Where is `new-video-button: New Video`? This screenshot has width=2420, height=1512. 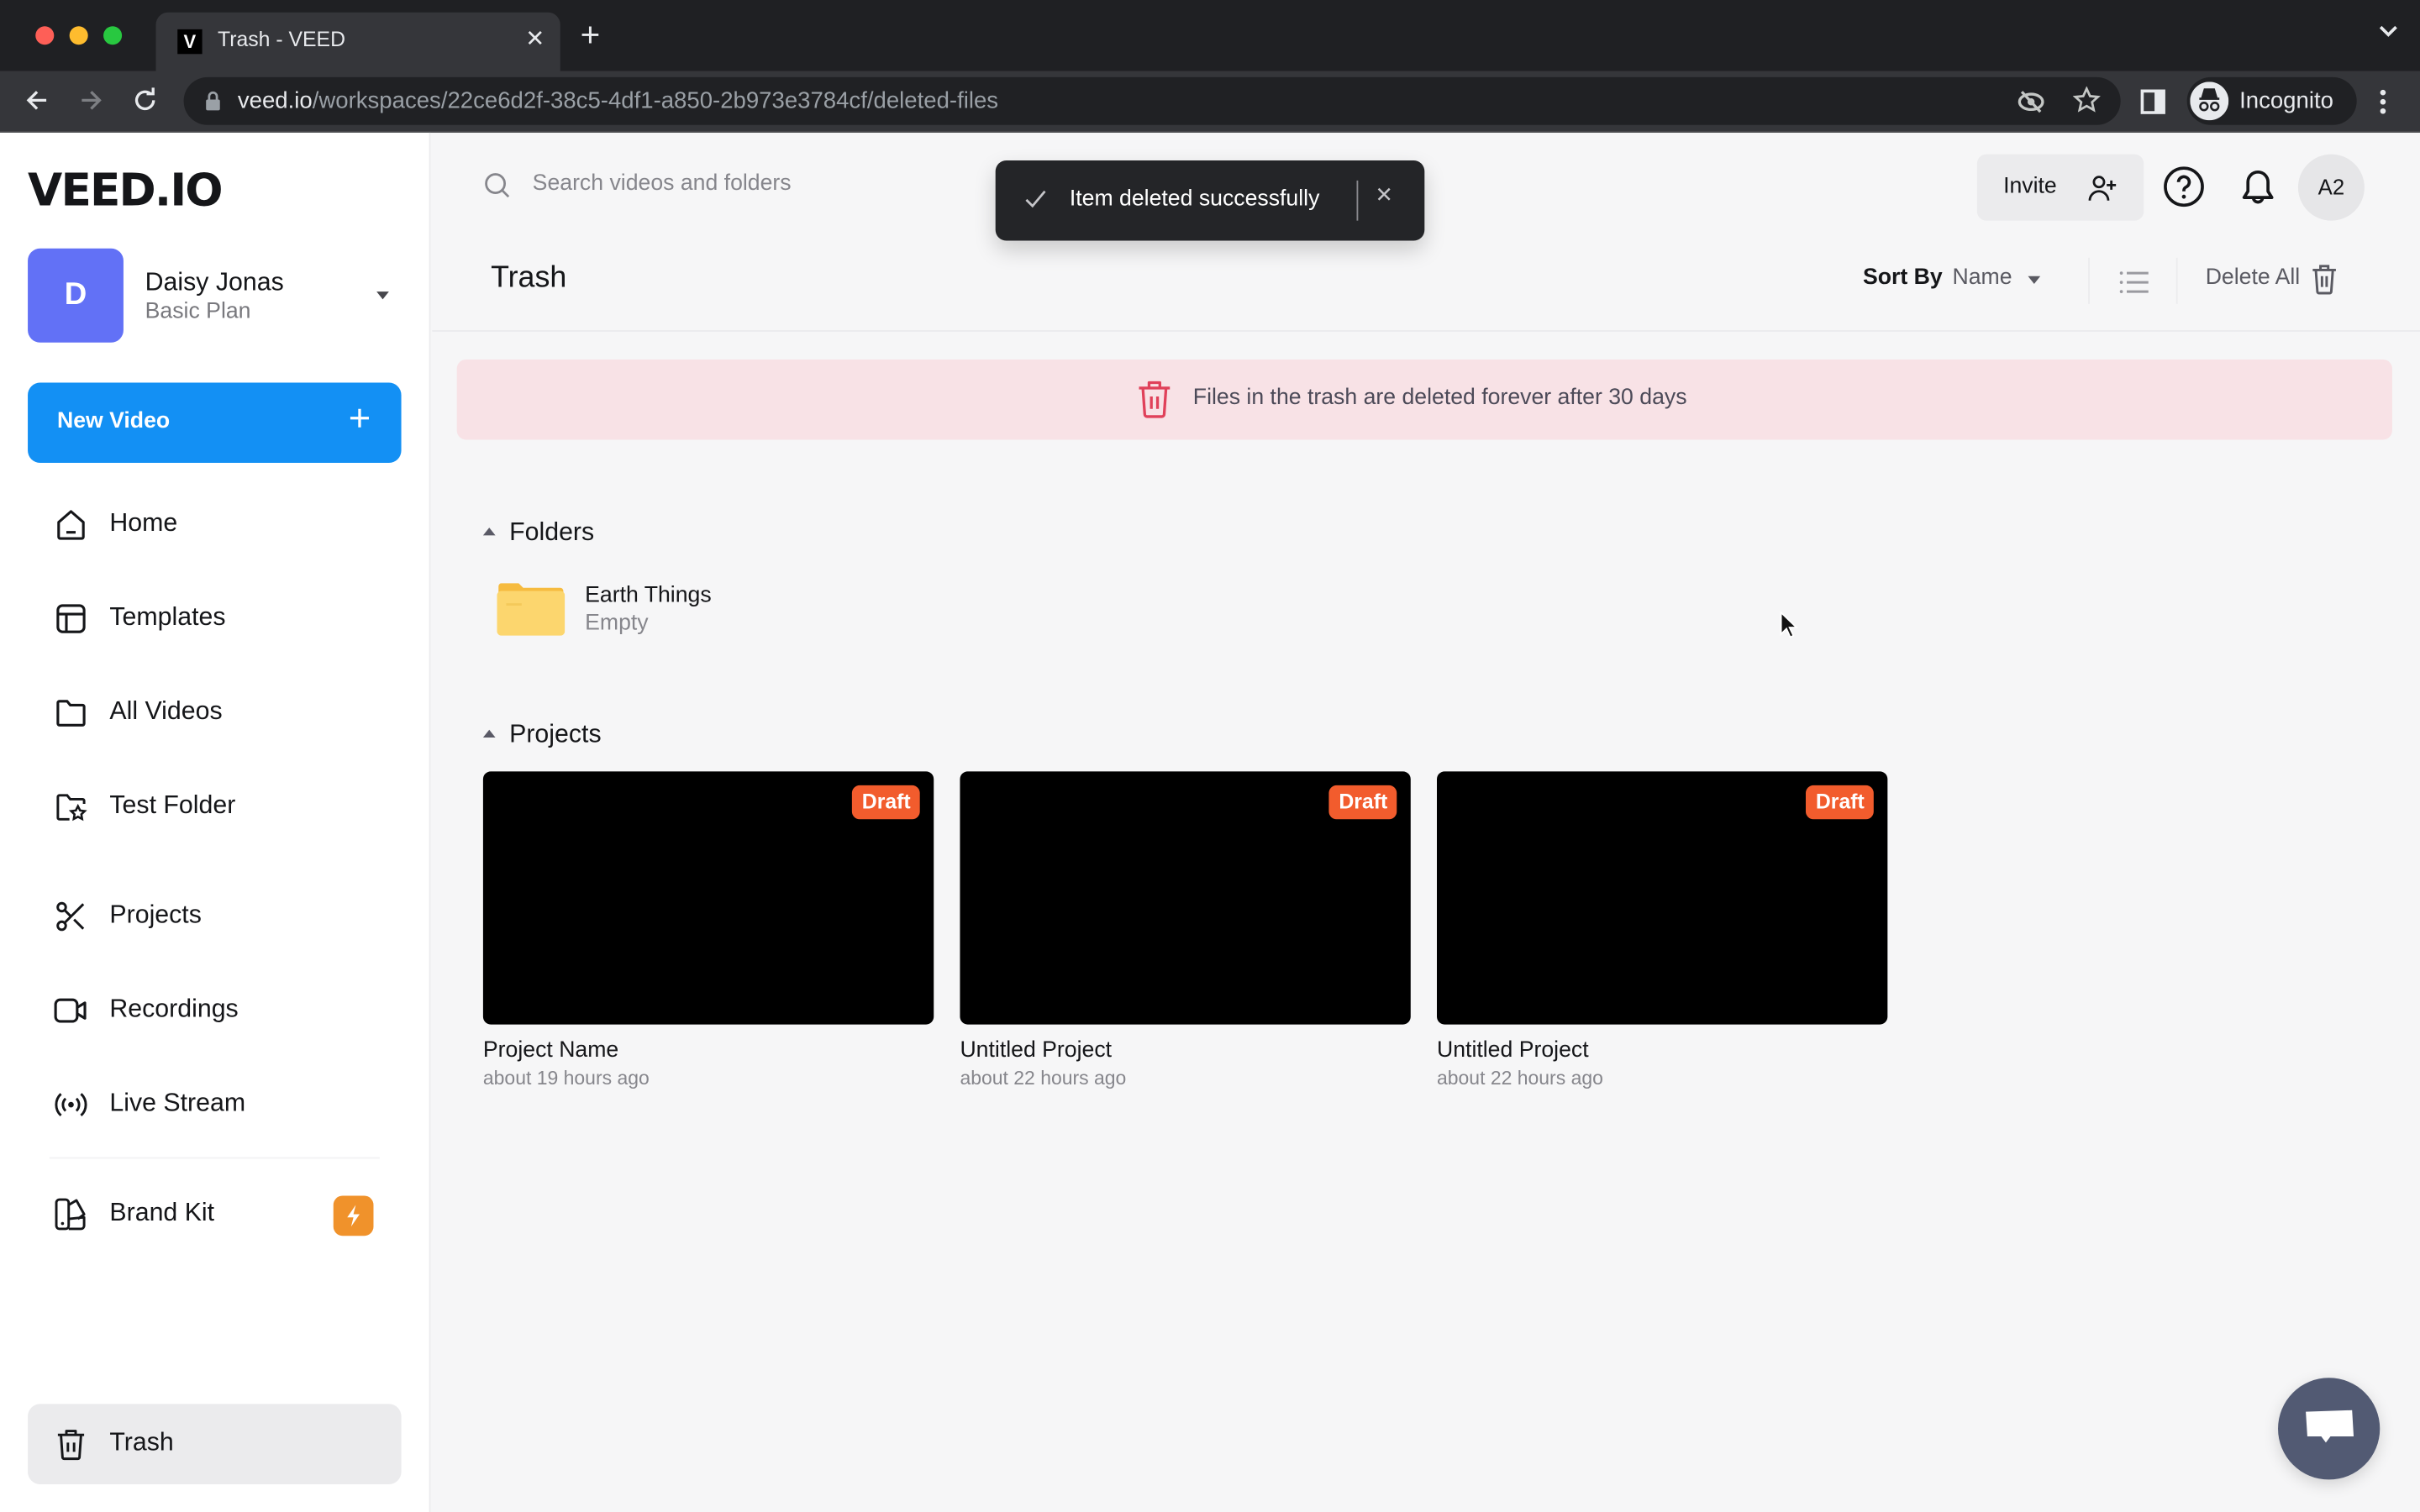 new-video-button: New Video is located at coordinates (215, 423).